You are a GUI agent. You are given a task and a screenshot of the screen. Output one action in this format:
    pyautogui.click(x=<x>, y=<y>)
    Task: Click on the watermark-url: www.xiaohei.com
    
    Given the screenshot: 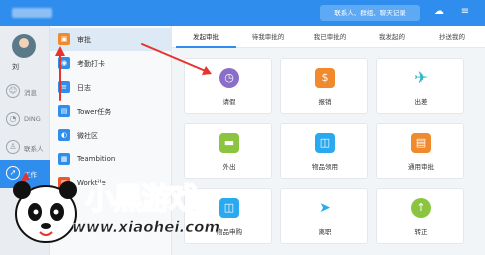 What is the action you would take?
    pyautogui.click(x=146, y=227)
    